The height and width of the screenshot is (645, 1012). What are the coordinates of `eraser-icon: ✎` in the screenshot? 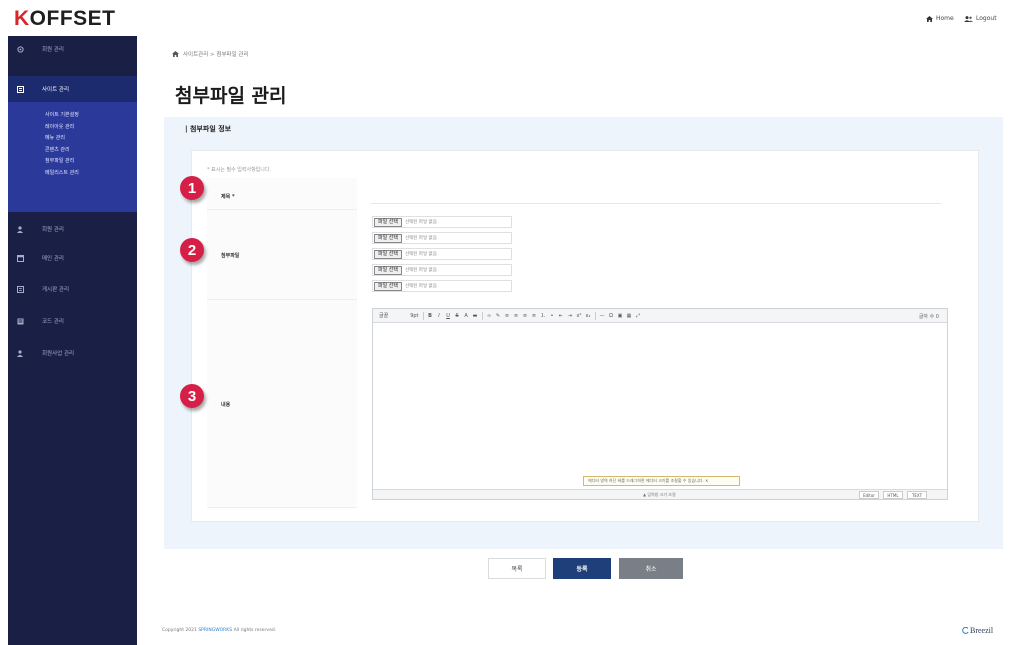 It's located at (498, 316).